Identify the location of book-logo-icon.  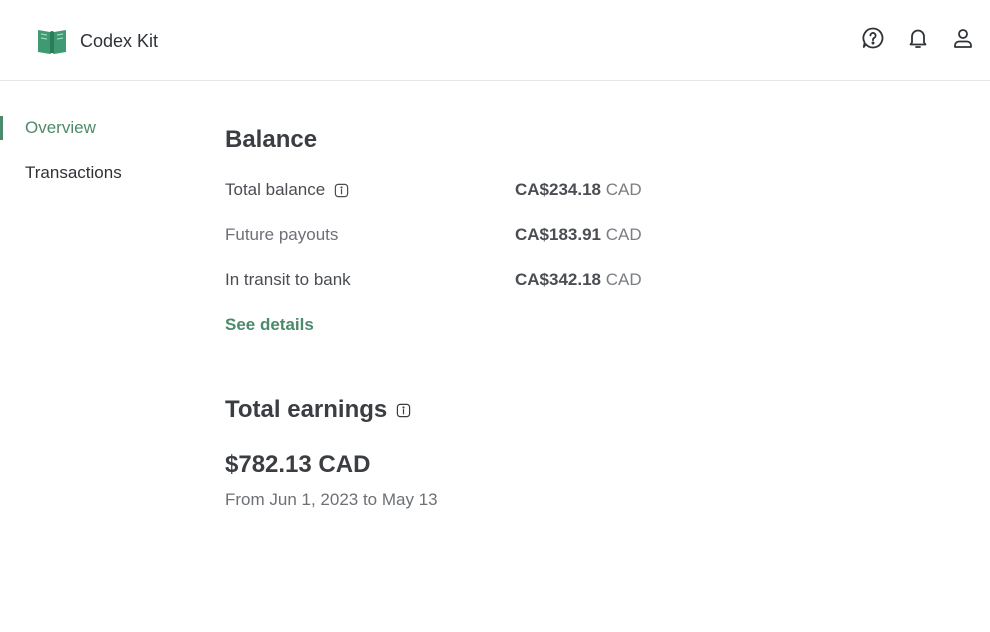
(52, 42).